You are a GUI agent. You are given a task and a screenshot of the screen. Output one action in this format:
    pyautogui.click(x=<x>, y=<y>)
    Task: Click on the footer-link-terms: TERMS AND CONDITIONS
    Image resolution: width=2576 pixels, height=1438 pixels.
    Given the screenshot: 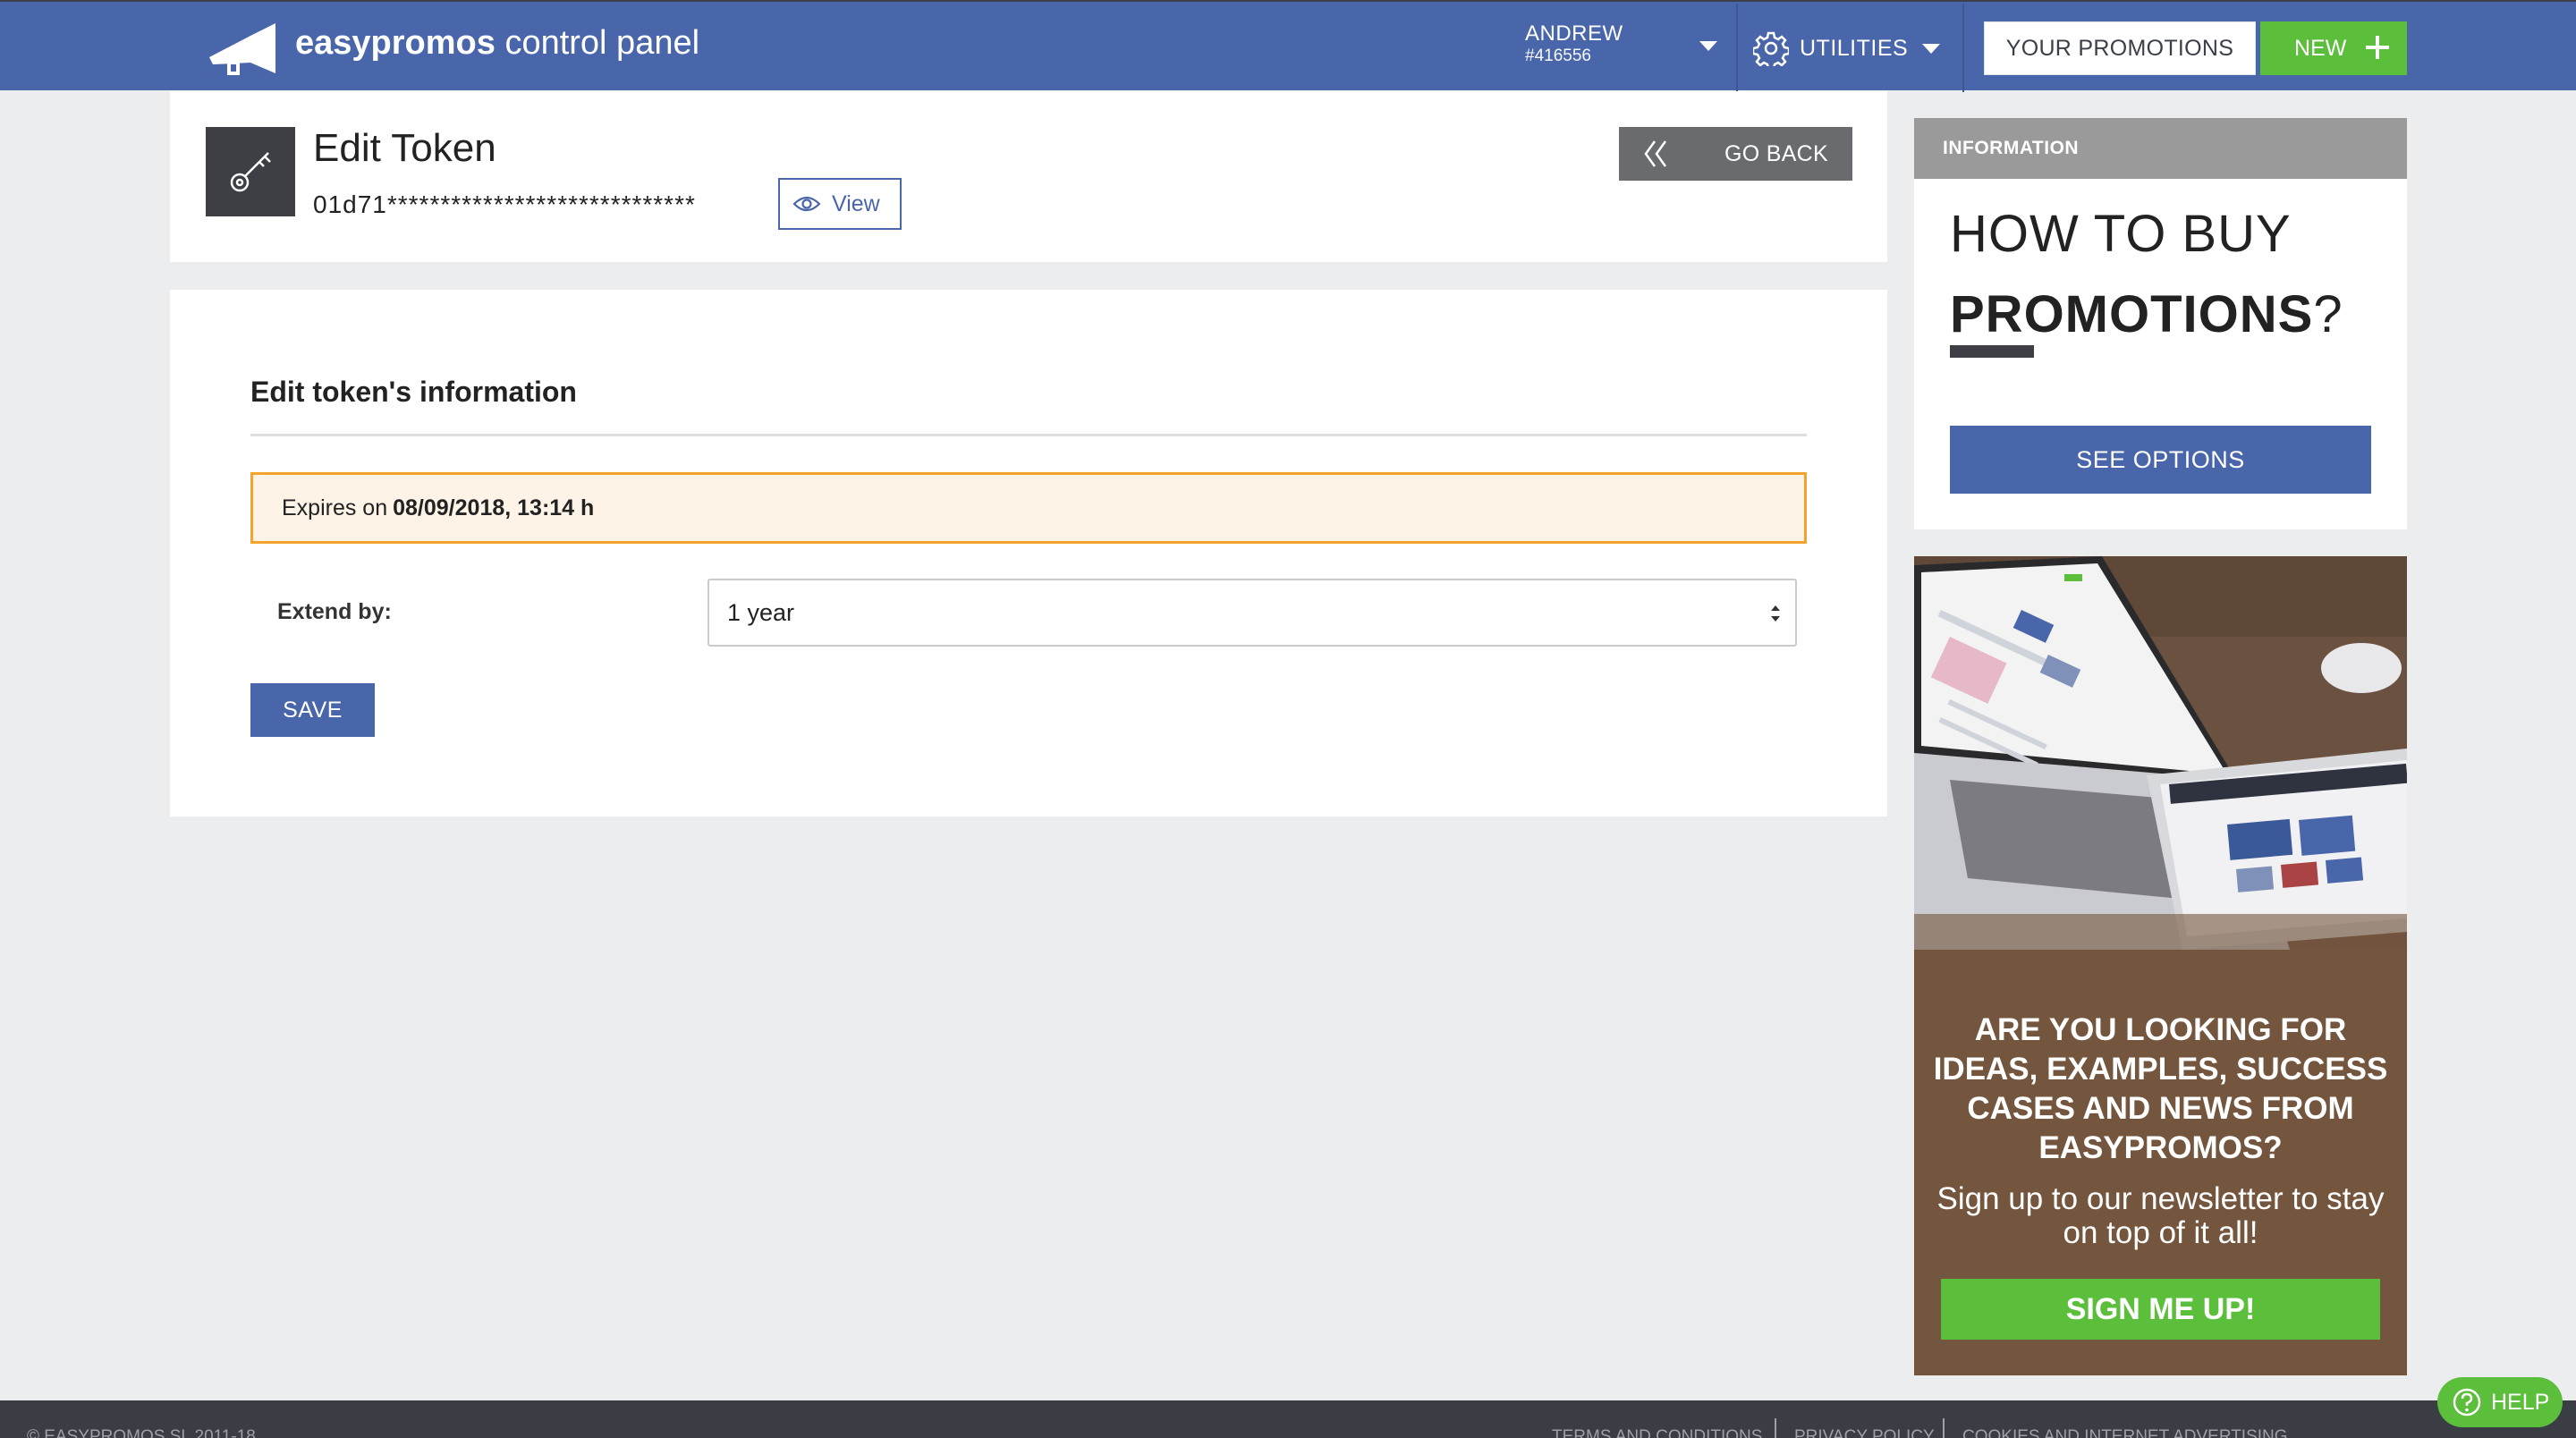 What is the action you would take?
    pyautogui.click(x=1657, y=1432)
    